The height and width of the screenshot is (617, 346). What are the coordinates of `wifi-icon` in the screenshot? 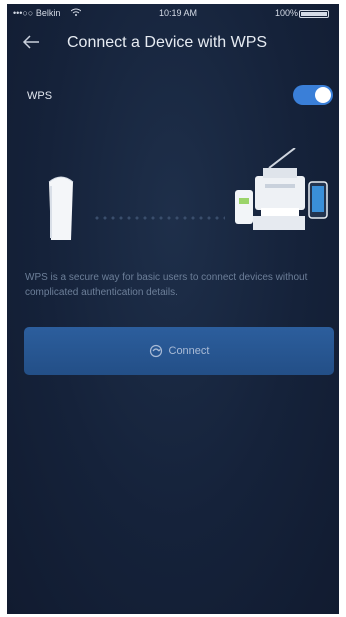 It's located at (76, 12).